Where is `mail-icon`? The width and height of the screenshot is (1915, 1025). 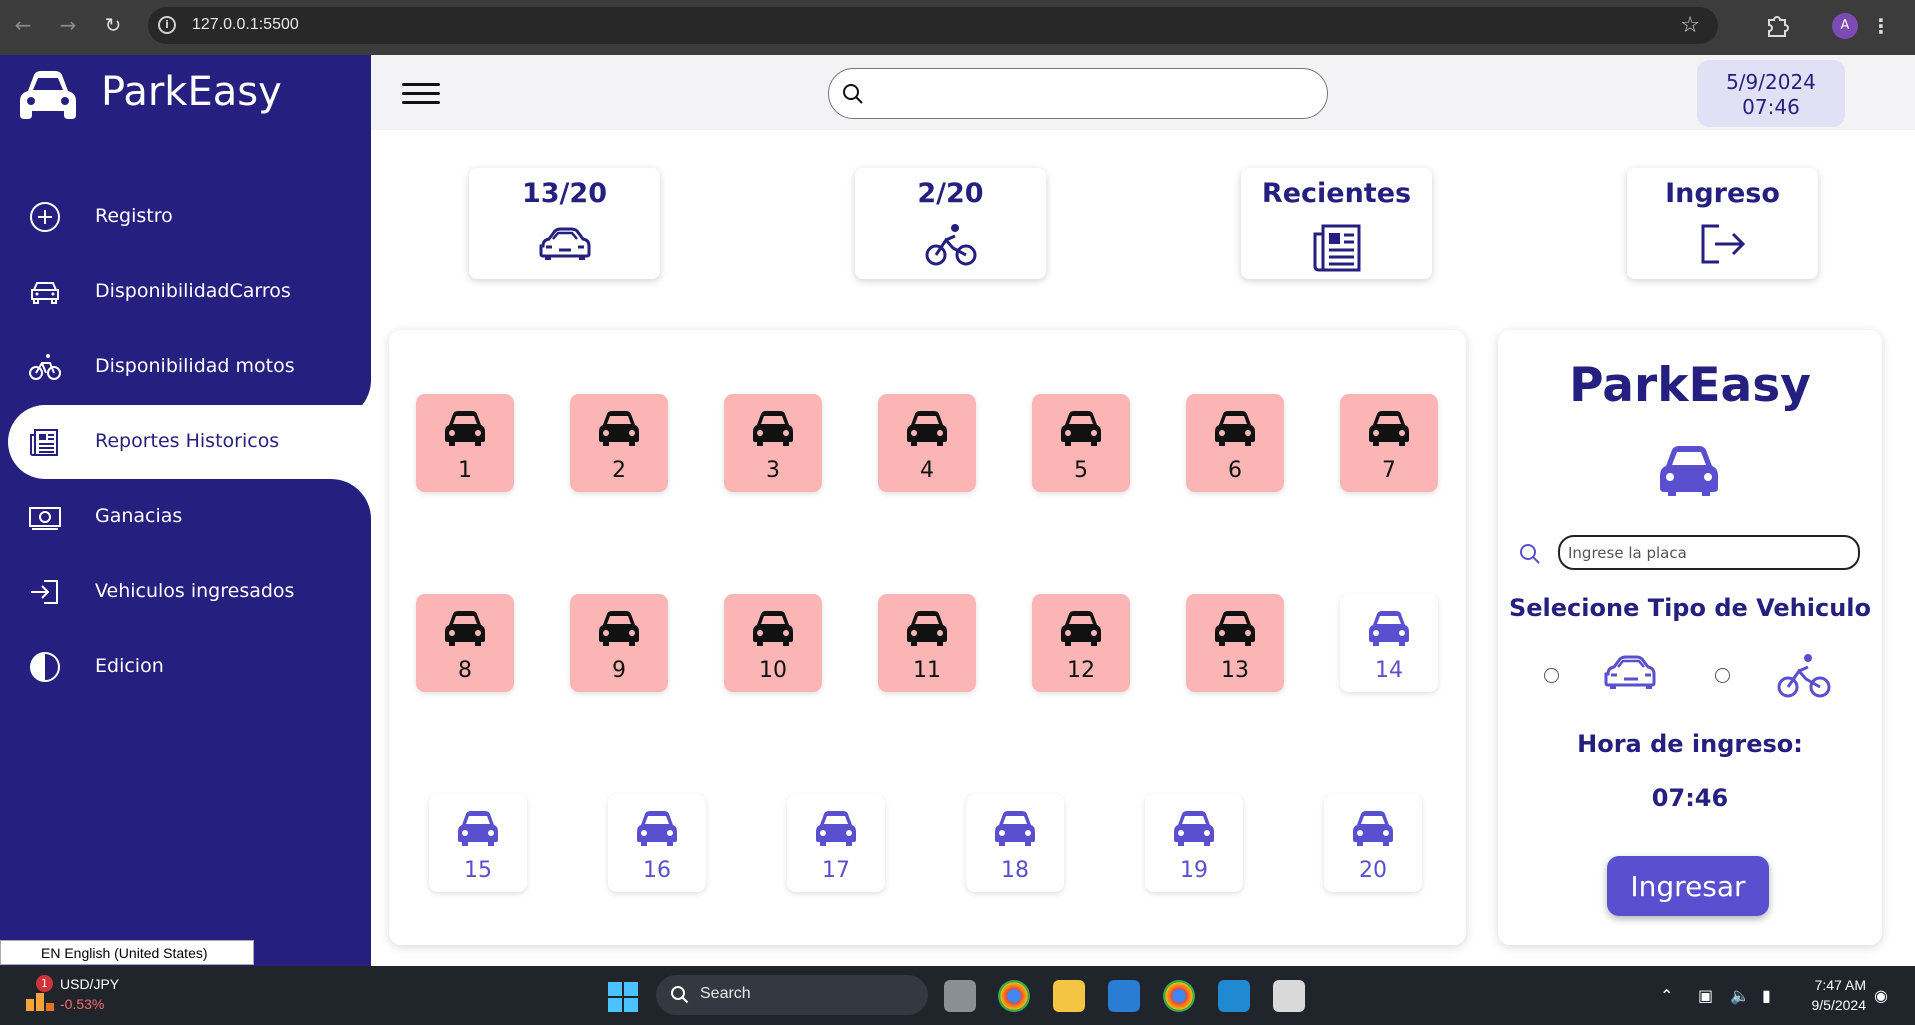
mail-icon is located at coordinates (1124, 996).